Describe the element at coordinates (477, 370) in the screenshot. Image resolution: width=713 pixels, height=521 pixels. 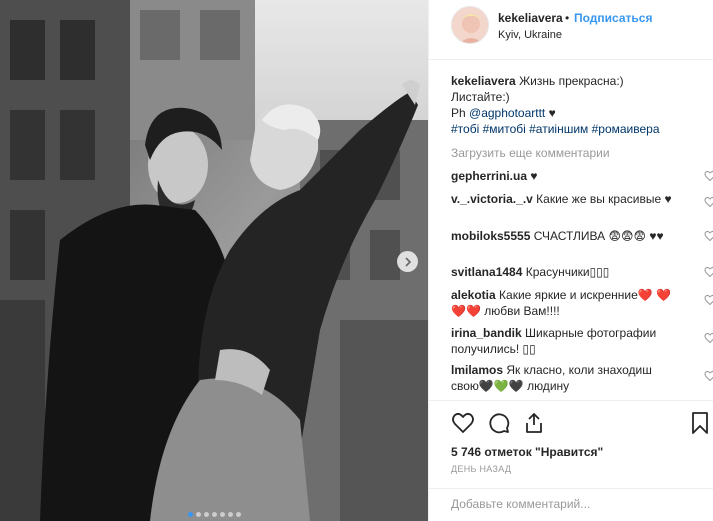
I see `comment-username: lmilamos` at that location.